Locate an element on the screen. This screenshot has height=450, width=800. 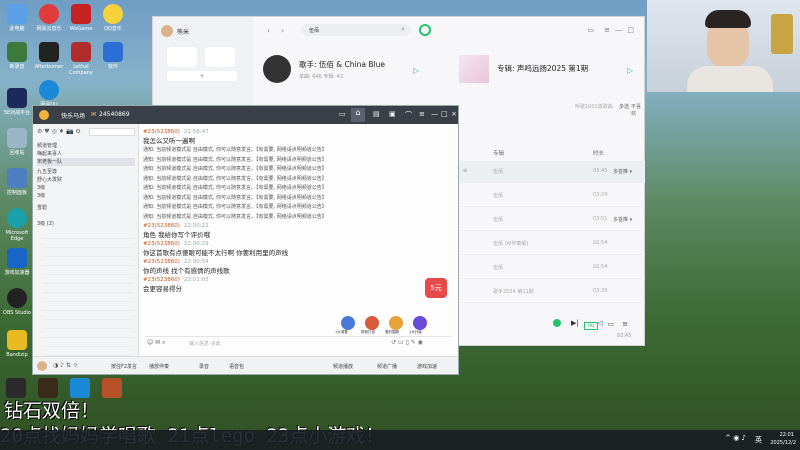
dislike-link: 不喜欢 is located at coordinates (637, 110).